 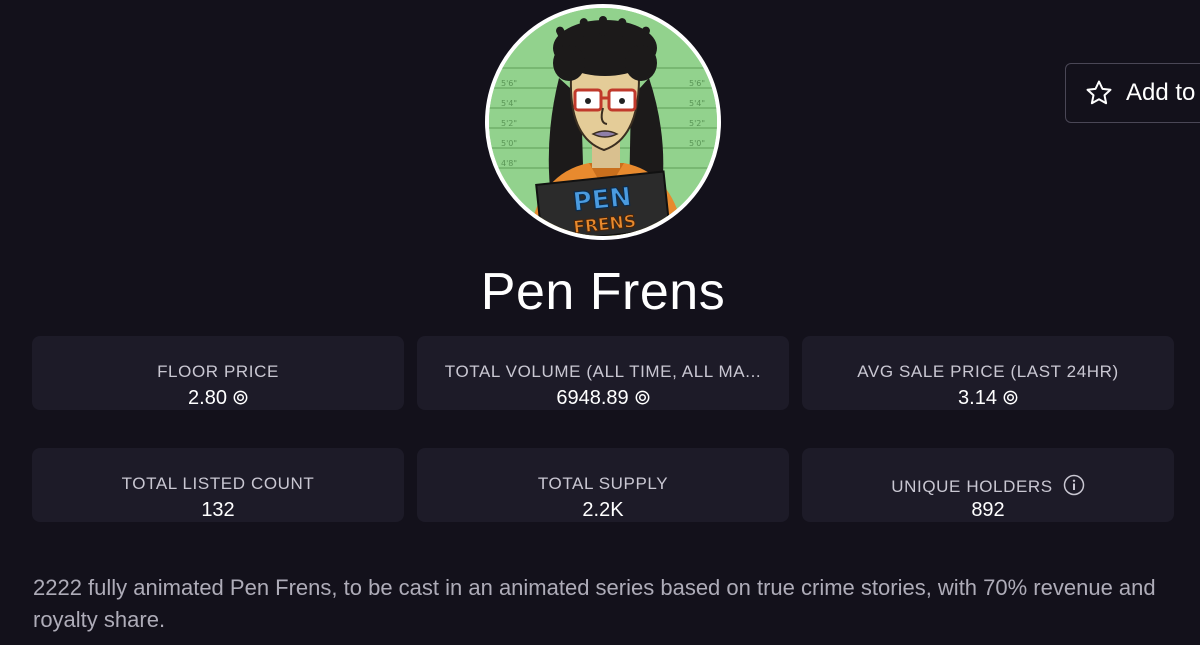 I want to click on stat-card-avg-sale-price: AVG SALE PRICE (LAST 24HR) 3.14, so click(x=988, y=373).